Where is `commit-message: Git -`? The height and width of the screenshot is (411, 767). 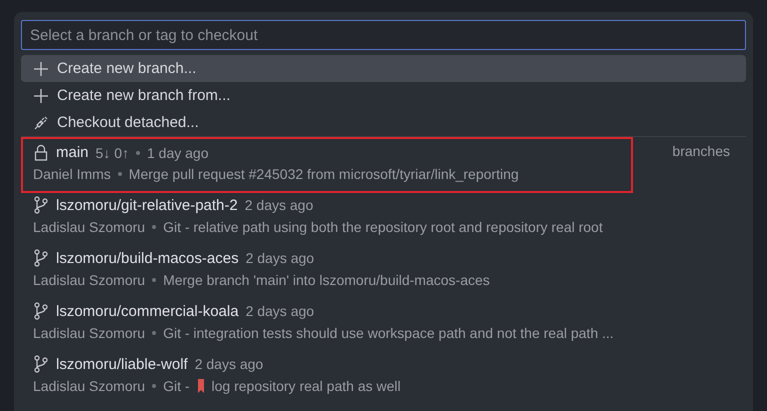 commit-message: Git - is located at coordinates (176, 386).